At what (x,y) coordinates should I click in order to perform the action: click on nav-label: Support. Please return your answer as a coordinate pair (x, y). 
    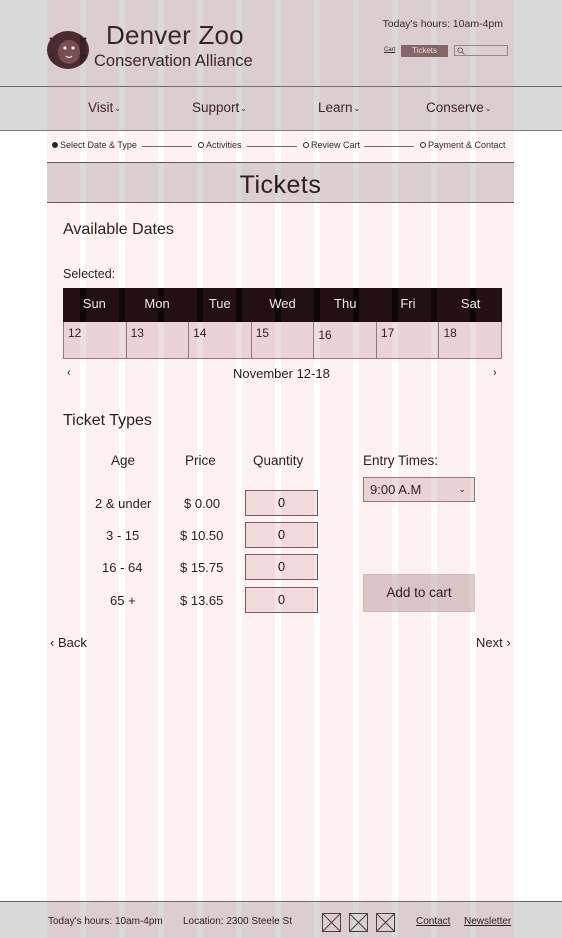
    Looking at the image, I should click on (216, 107).